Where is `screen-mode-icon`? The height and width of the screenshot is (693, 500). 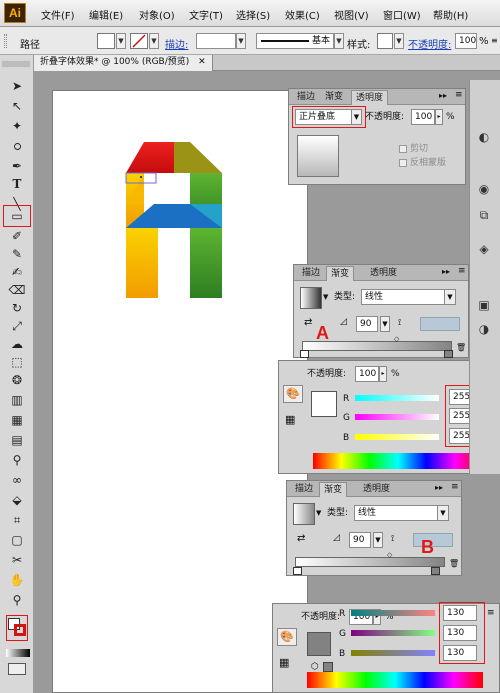
screen-mode-icon is located at coordinates (17, 669).